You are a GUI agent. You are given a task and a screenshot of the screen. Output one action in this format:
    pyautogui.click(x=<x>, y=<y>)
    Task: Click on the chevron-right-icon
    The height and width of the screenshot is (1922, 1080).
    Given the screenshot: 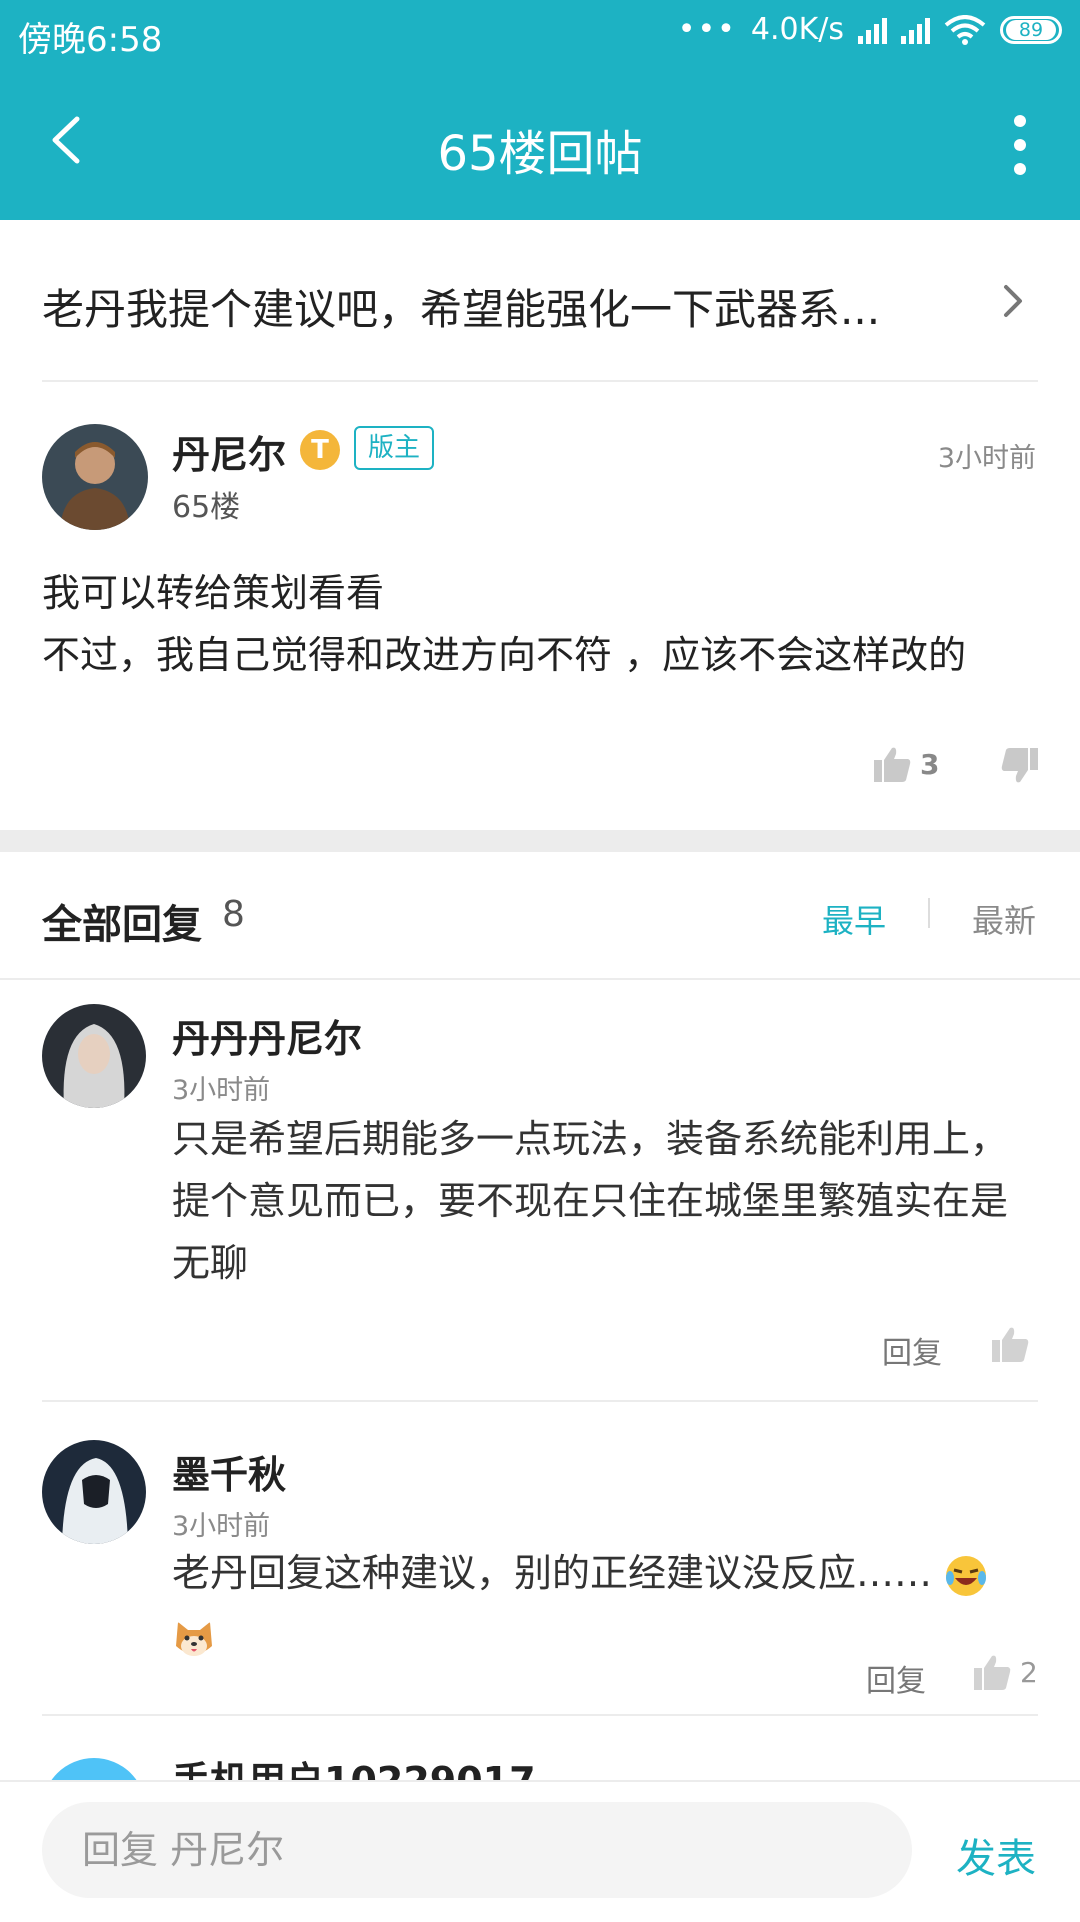 What is the action you would take?
    pyautogui.click(x=1013, y=301)
    